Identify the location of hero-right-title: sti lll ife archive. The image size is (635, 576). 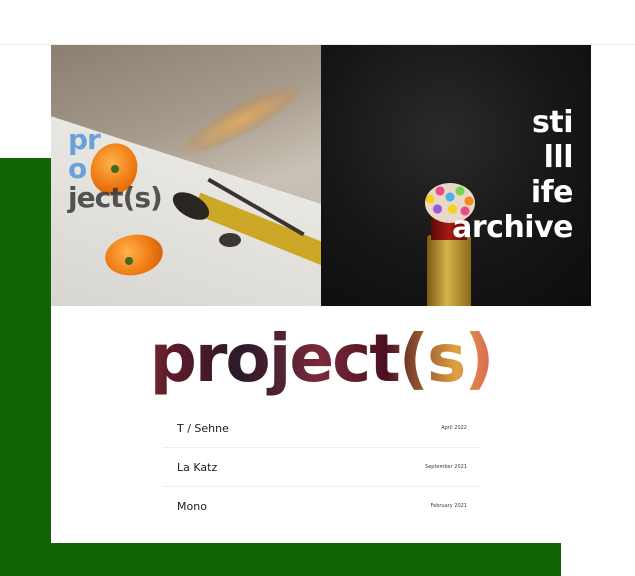
(512, 175).